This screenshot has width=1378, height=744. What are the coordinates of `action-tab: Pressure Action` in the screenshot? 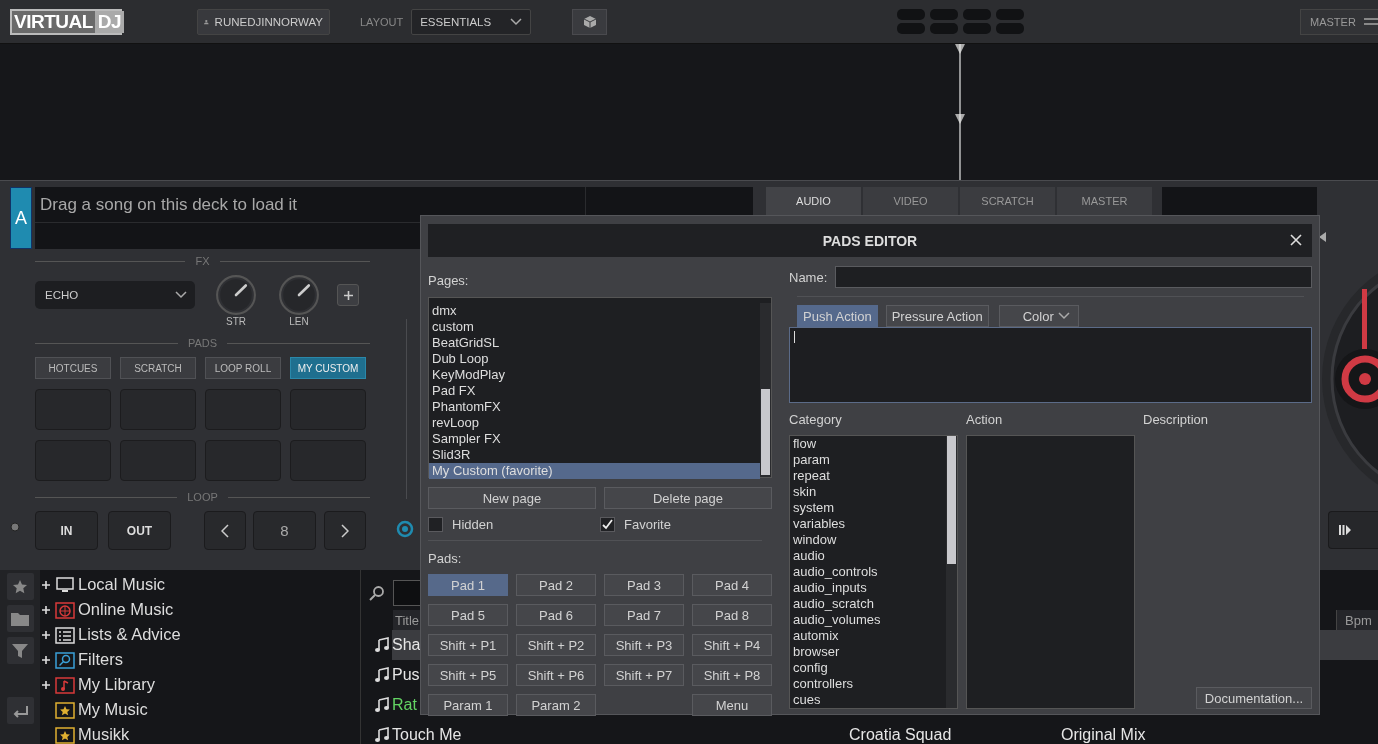 It's located at (937, 316).